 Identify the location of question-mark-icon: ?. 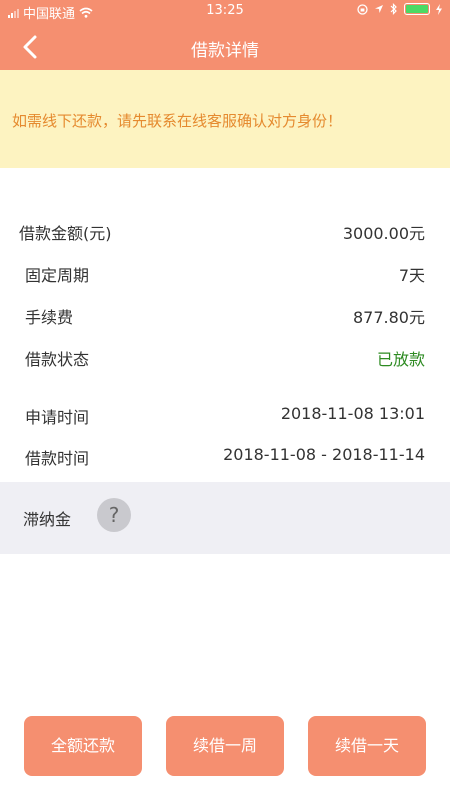
(114, 515).